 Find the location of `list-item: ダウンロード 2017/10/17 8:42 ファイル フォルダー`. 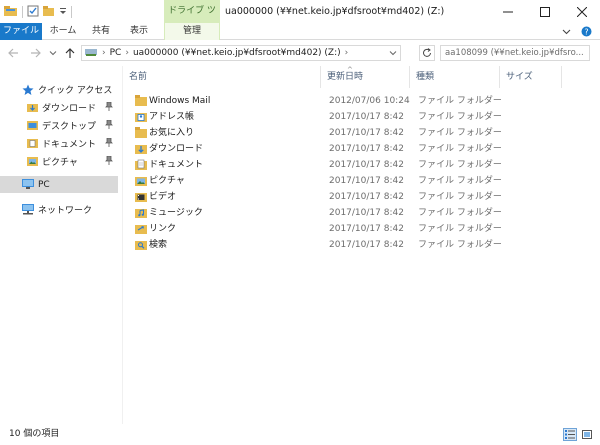

list-item: ダウンロード 2017/10/17 8:42 ファイル フォルダー is located at coordinates (353, 149).